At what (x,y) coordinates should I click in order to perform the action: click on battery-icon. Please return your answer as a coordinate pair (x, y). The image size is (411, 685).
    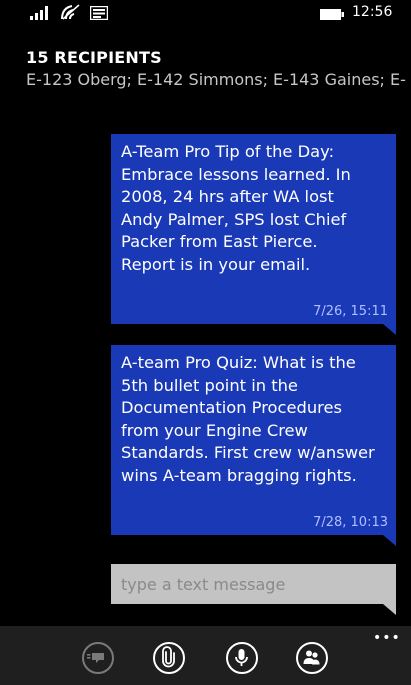
    Looking at the image, I should click on (332, 14).